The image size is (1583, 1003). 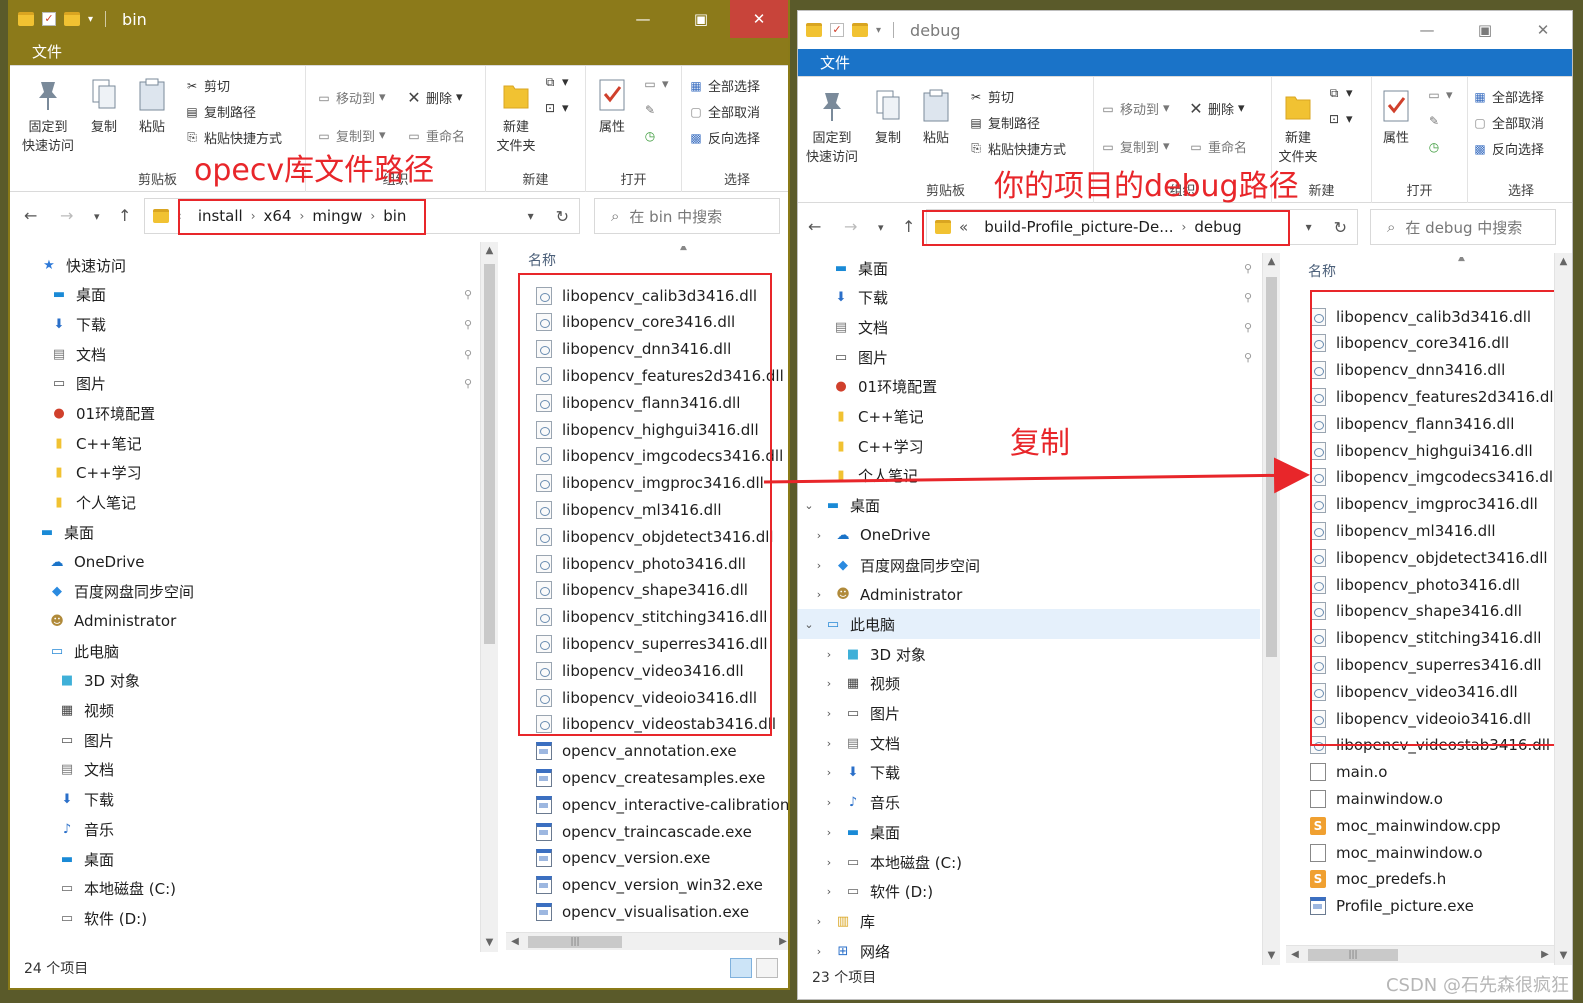 I want to click on watermark: CSDN @石先森很疯狂, so click(x=1477, y=985).